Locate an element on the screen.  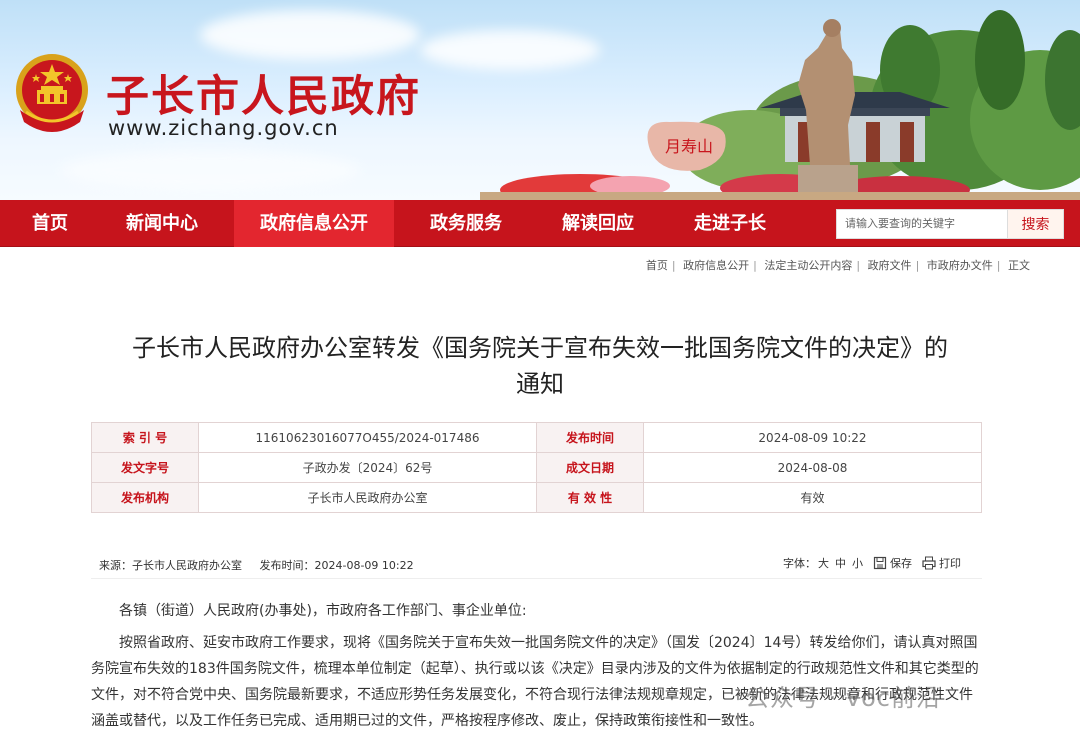
search-input: 请输入要查询的关键字 is located at coordinates (922, 224).